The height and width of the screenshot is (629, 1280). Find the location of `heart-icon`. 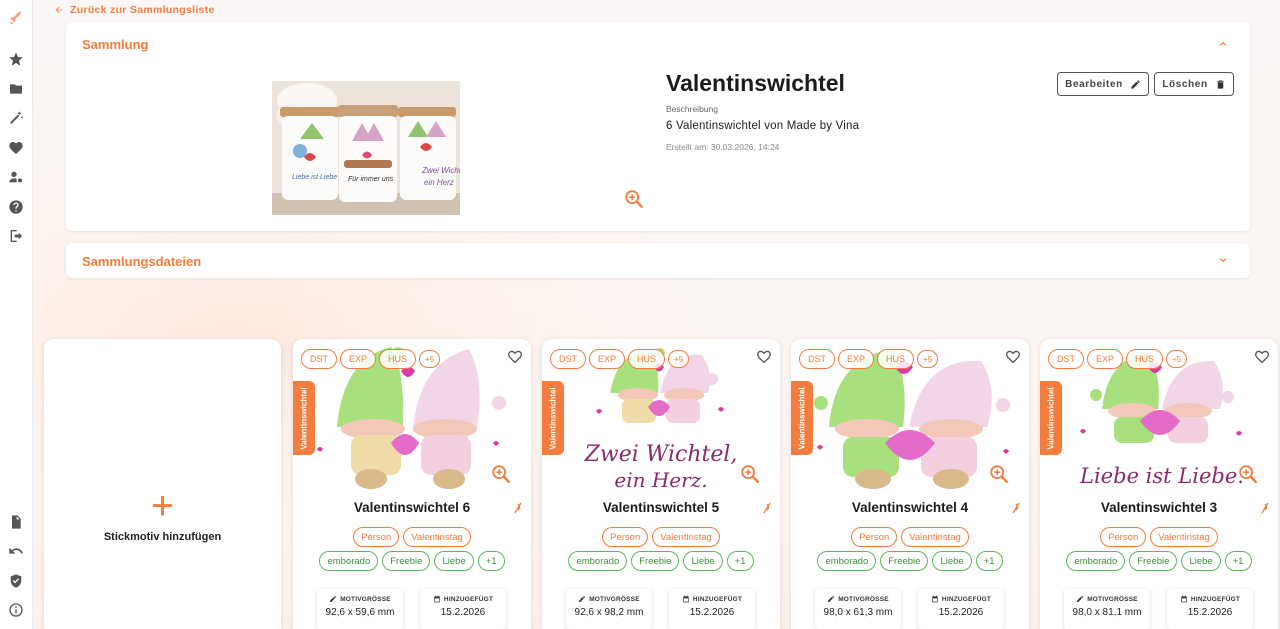

heart-icon is located at coordinates (16, 148).